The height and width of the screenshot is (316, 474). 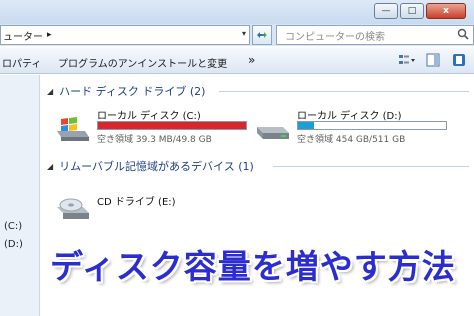 What do you see at coordinates (154, 140) in the screenshot?
I see `drive-free-space: 空き領域 39.3 MB/49.8 GB` at bounding box center [154, 140].